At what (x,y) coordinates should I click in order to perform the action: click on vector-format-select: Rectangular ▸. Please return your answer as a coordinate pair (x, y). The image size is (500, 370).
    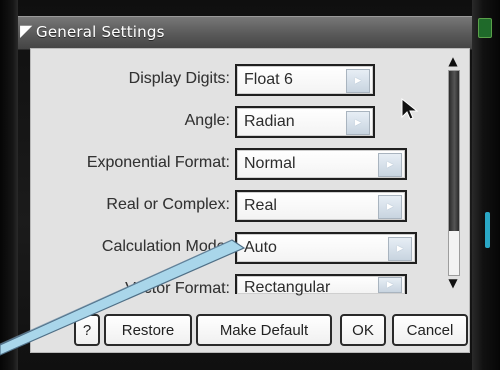
    Looking at the image, I should click on (321, 285).